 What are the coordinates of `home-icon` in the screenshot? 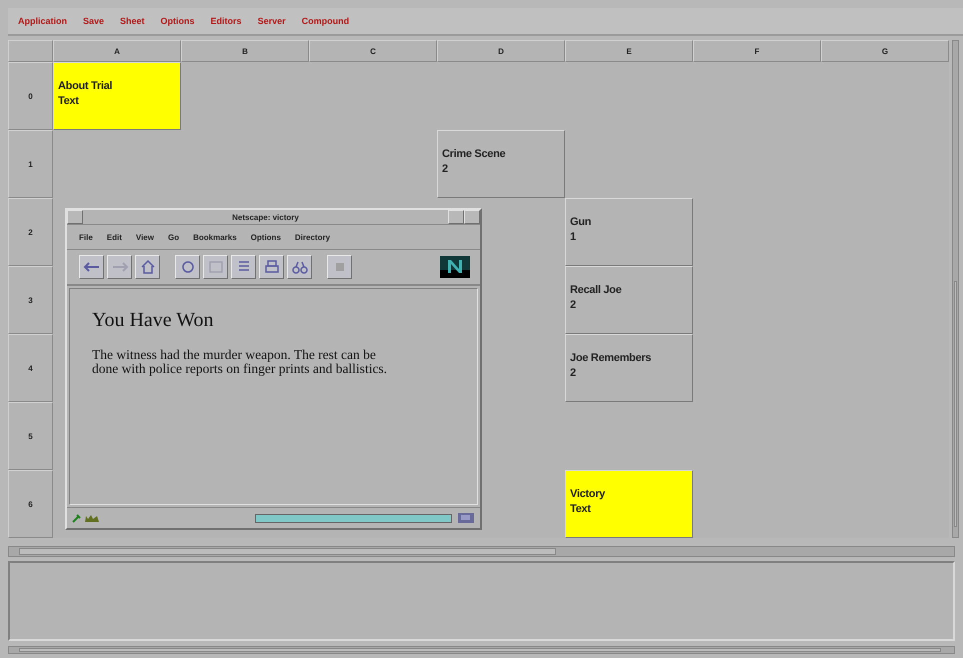 It's located at (147, 267).